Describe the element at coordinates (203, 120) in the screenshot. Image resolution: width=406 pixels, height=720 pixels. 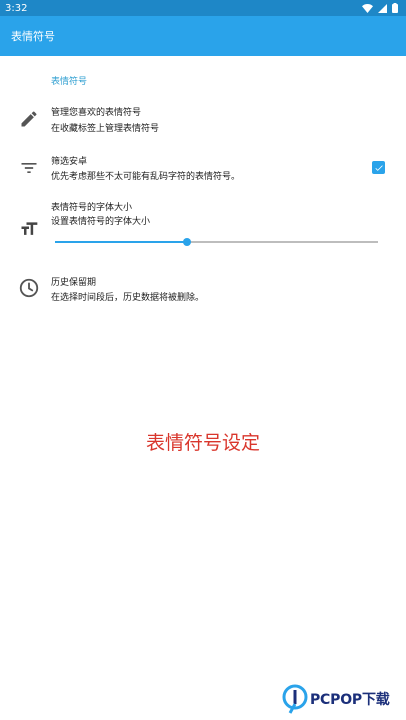
I see `pref-manage-favorites: 管理您喜欢的表情符号 在收藏标签上管理表情符号` at that location.